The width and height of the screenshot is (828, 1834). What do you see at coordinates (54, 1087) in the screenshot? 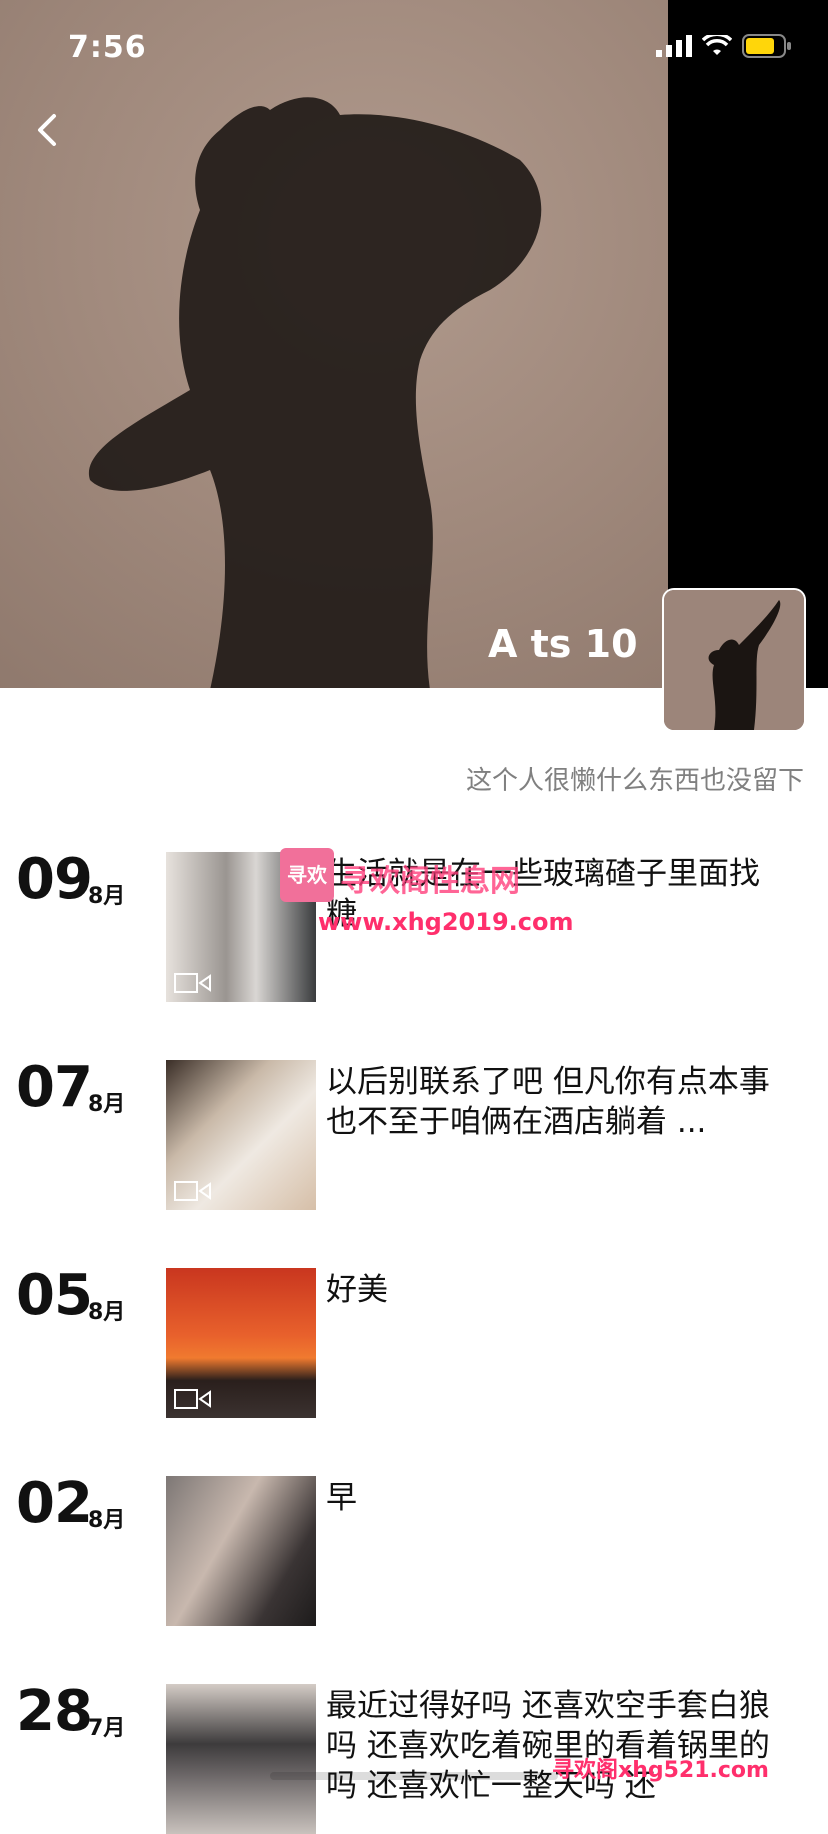
I see `post-day: 07` at bounding box center [54, 1087].